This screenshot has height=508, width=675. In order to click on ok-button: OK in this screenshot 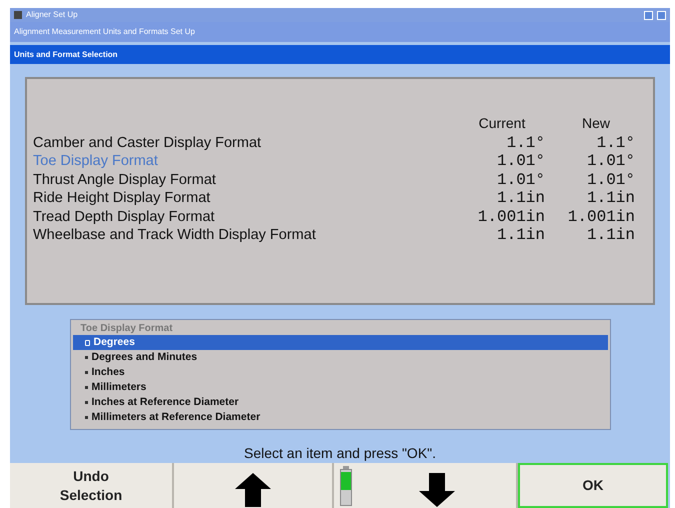, I will do `click(593, 485)`.